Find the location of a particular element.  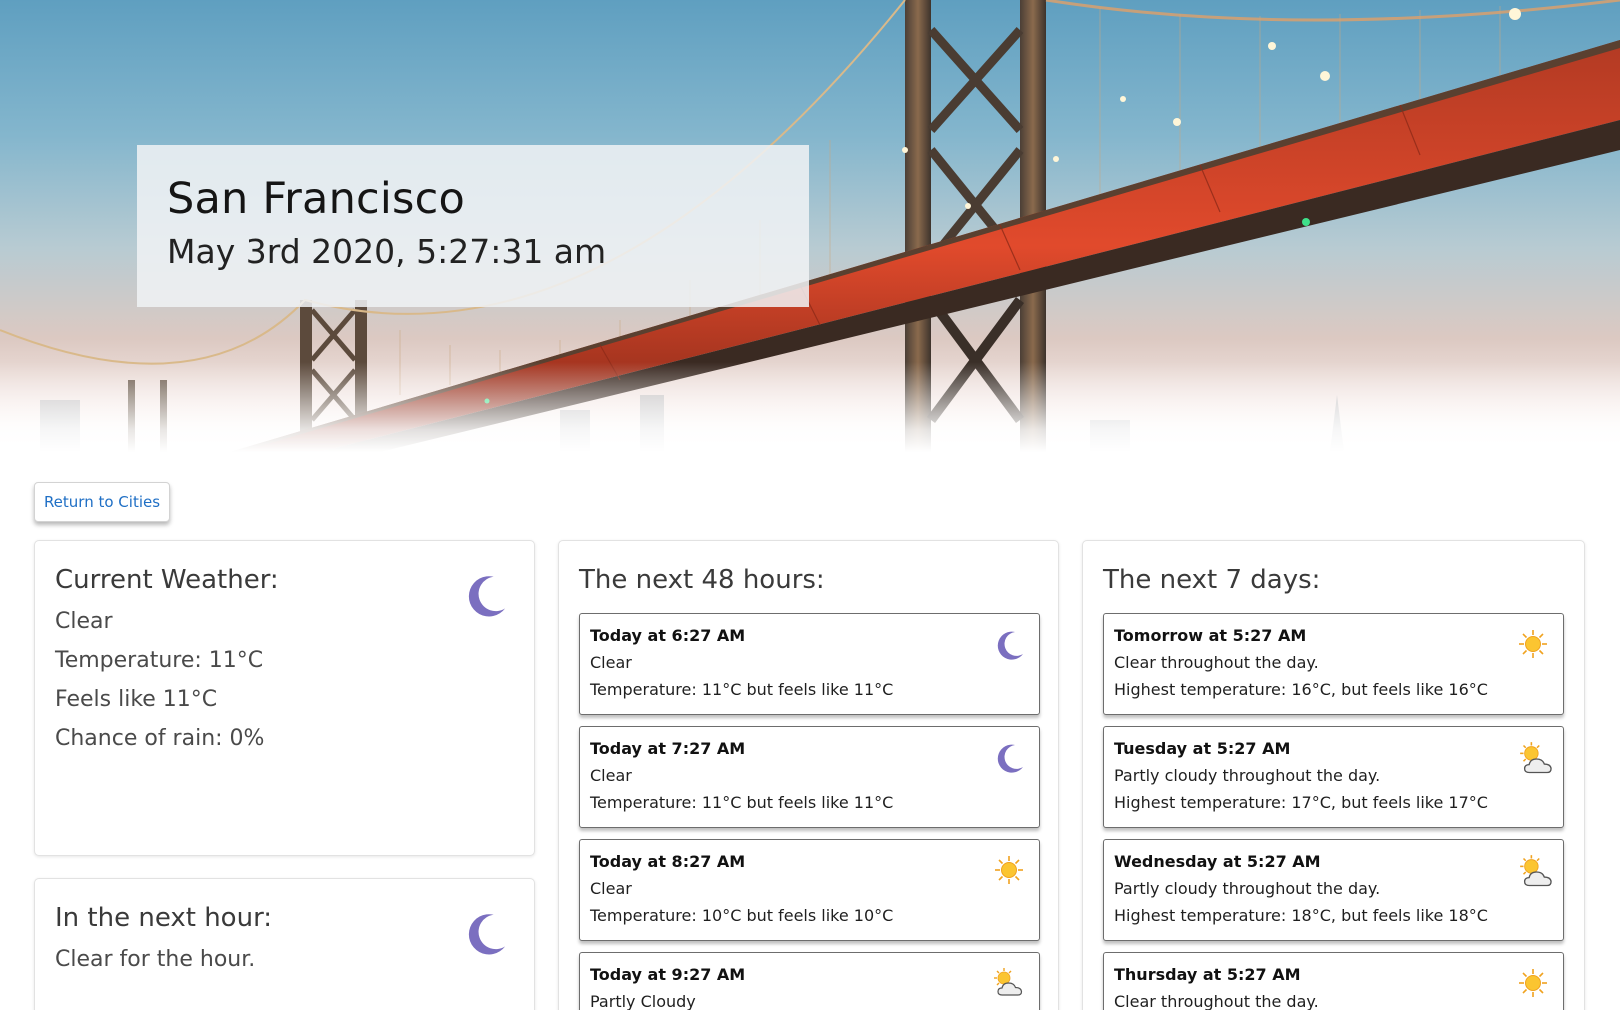

current-condition: Clear is located at coordinates (84, 621).